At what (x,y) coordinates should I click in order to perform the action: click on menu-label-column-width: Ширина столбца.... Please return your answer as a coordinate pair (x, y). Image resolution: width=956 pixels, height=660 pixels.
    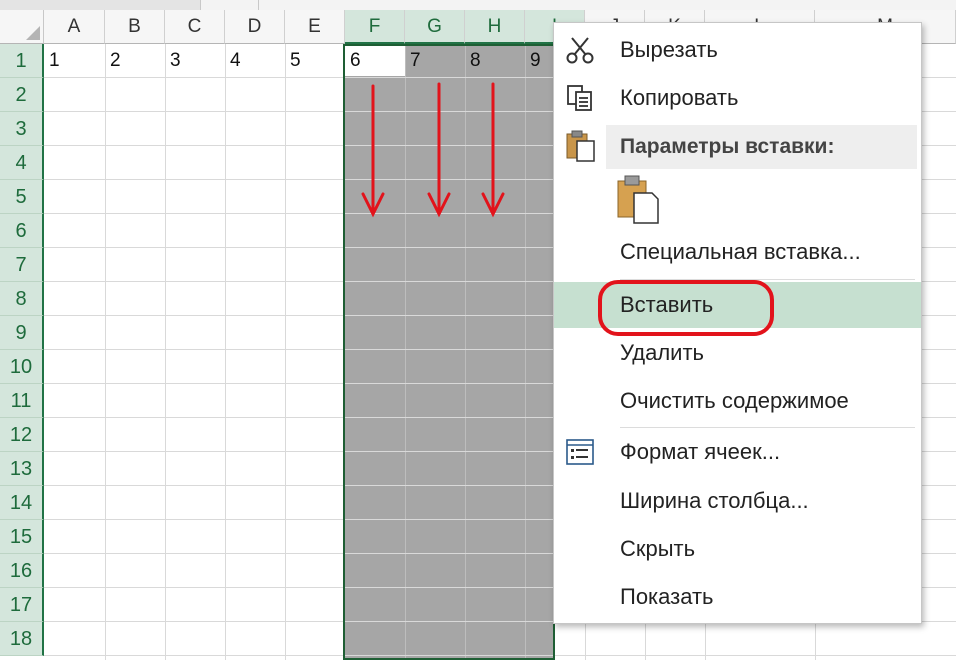
    Looking at the image, I should click on (714, 500).